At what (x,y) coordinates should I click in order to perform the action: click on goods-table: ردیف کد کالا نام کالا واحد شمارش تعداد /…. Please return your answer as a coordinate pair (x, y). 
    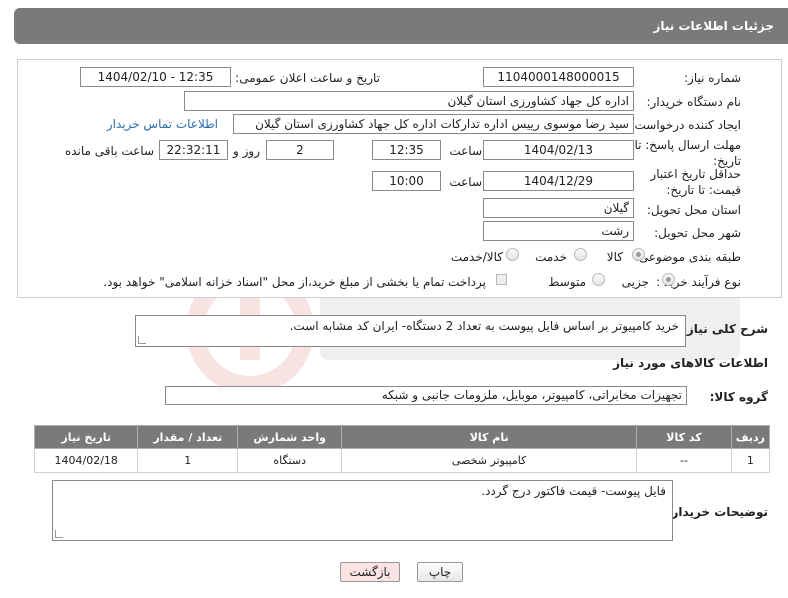
    Looking at the image, I should click on (402, 449).